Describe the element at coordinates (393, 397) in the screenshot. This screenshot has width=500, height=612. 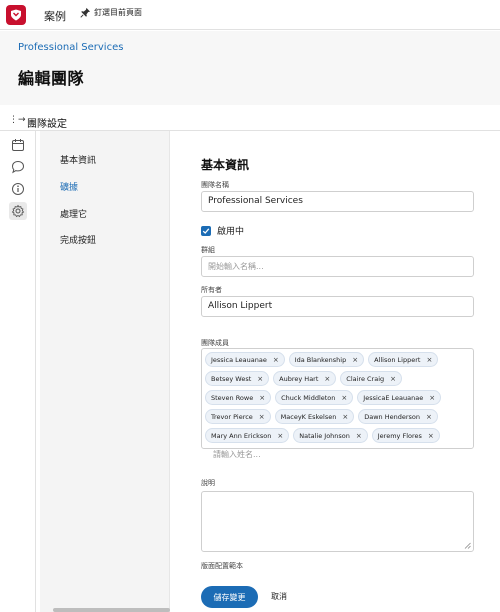
I see `member-name: JessicaE Leauanae` at that location.